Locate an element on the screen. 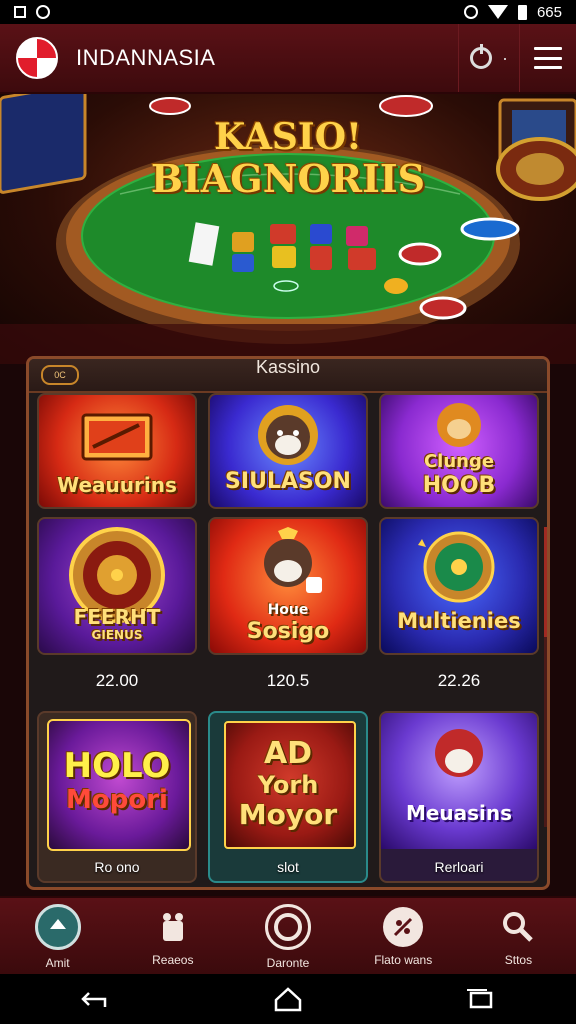 The height and width of the screenshot is (1024, 576). dice-badge-icon is located at coordinates (403, 927).